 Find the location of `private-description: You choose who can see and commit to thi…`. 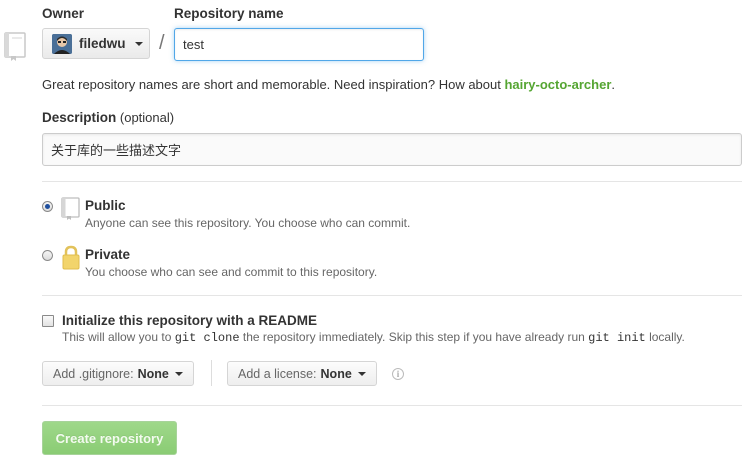

private-description: You choose who can see and commit to thi… is located at coordinates (231, 272).